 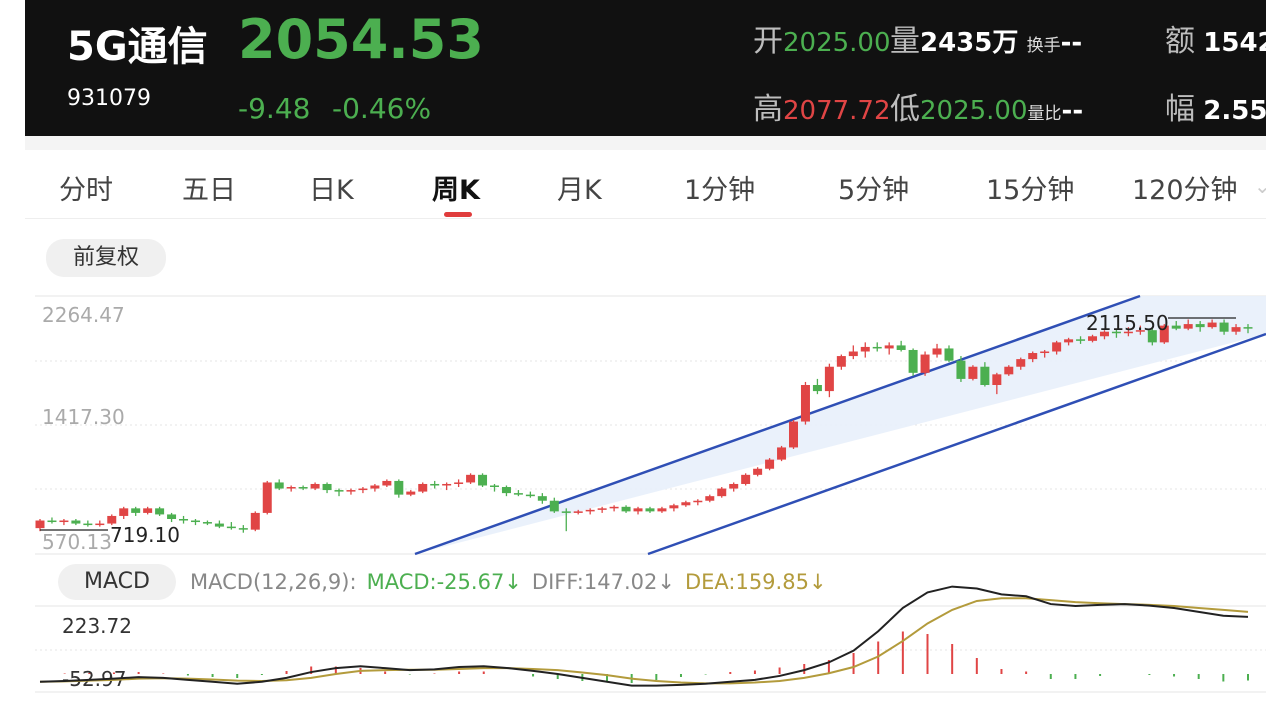 What do you see at coordinates (117, 582) in the screenshot?
I see `macd-button: MACD` at bounding box center [117, 582].